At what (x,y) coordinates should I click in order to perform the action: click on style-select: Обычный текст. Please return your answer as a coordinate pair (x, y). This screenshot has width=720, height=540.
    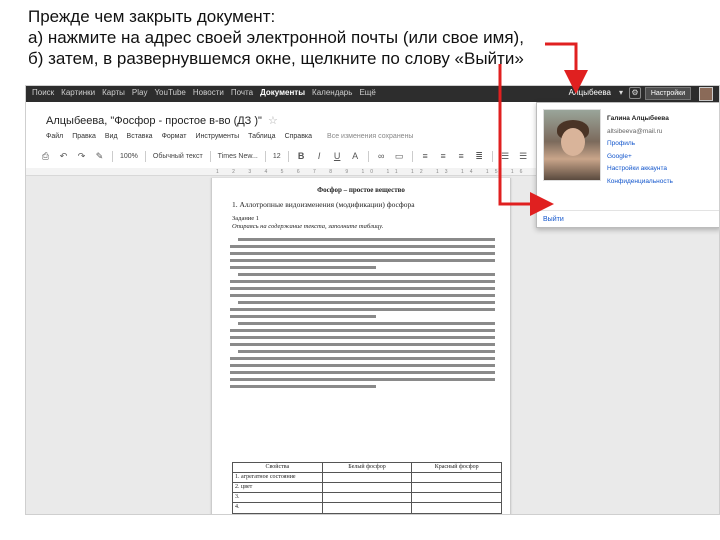
    Looking at the image, I should click on (178, 156).